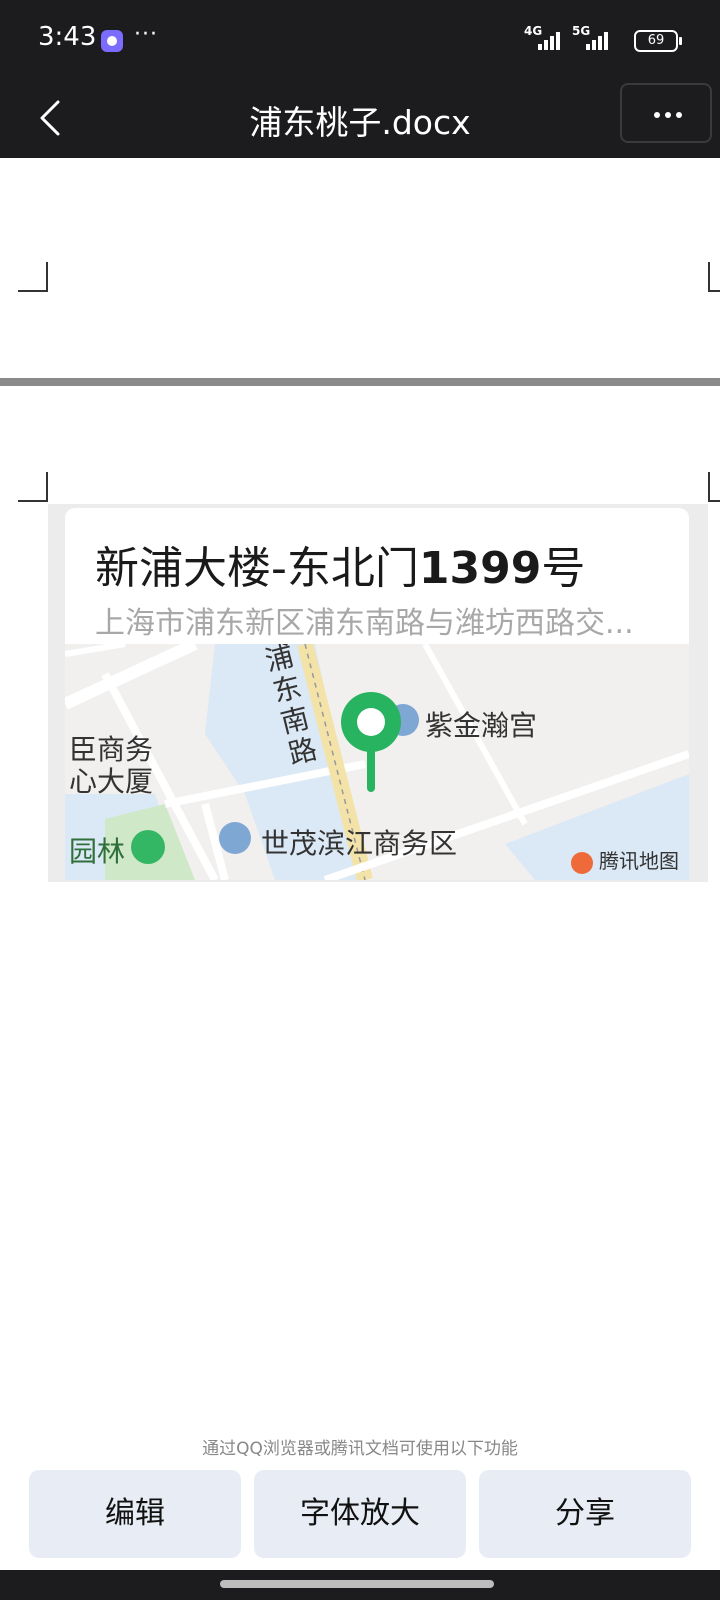 This screenshot has width=720, height=1600. What do you see at coordinates (563, 568) in the screenshot?
I see `place-name-suffix: 号` at bounding box center [563, 568].